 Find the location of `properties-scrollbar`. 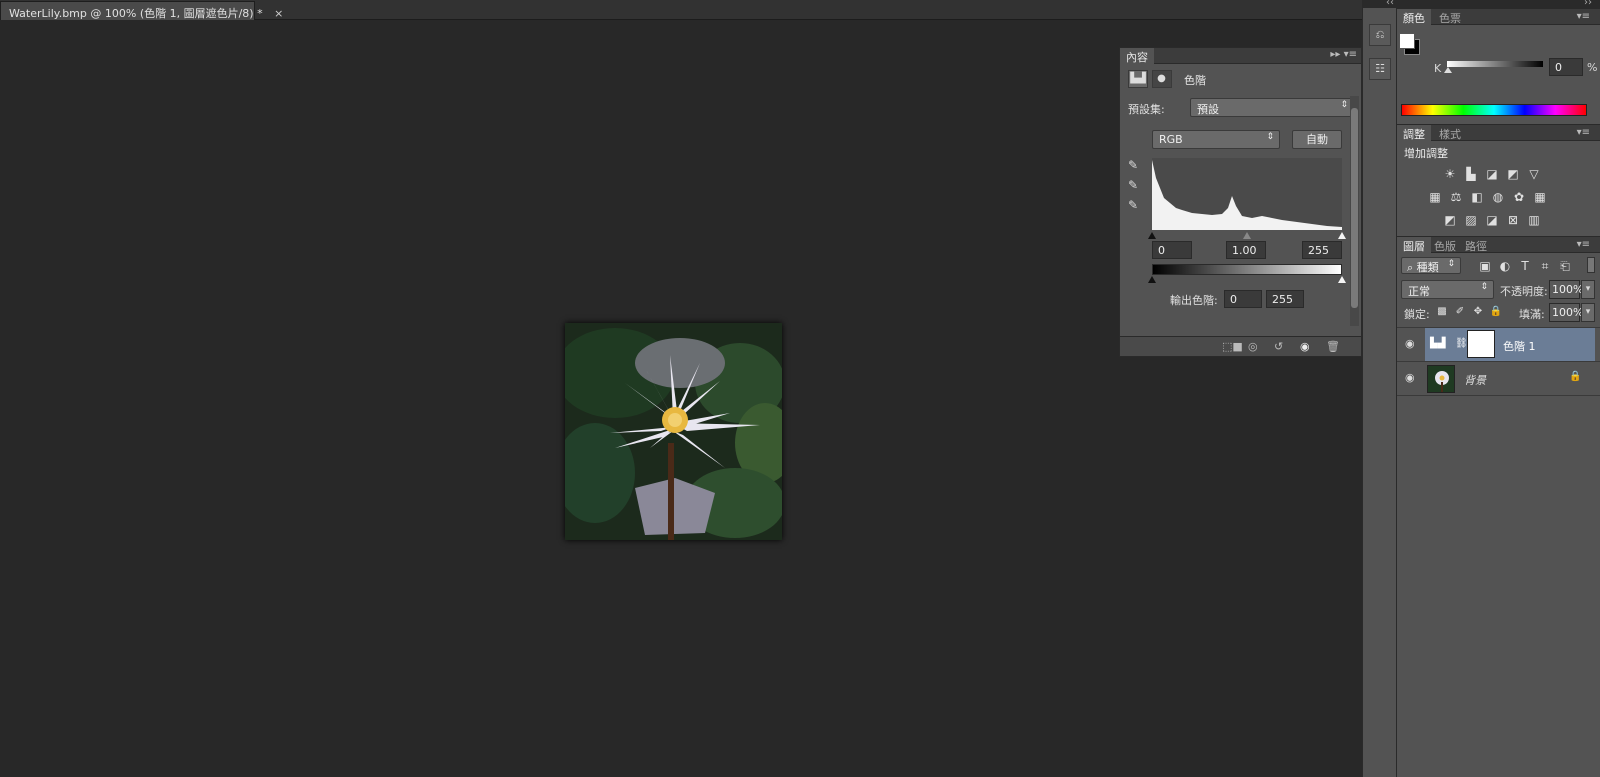

properties-scrollbar is located at coordinates (1354, 211).